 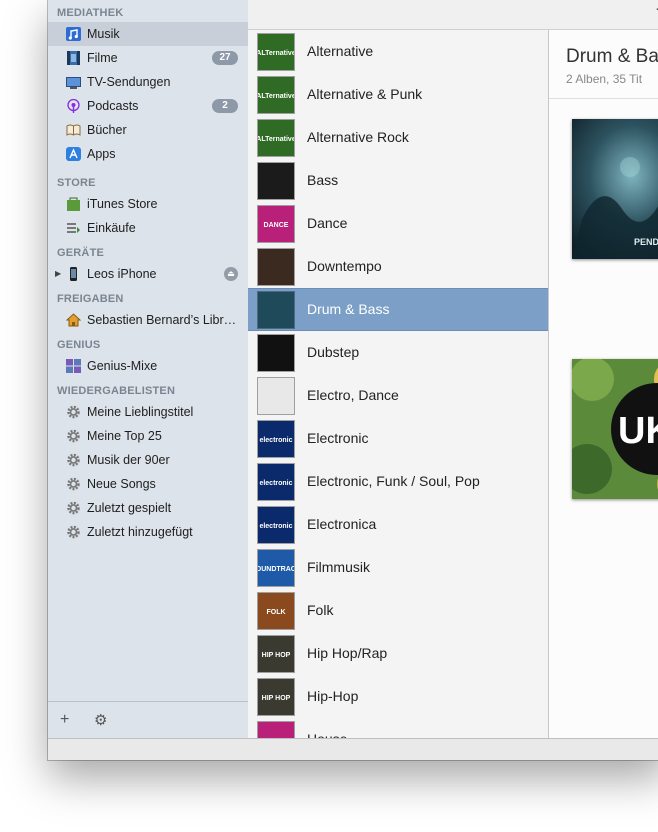 What do you see at coordinates (398, 180) in the screenshot?
I see `genre-item-bass: Bass` at bounding box center [398, 180].